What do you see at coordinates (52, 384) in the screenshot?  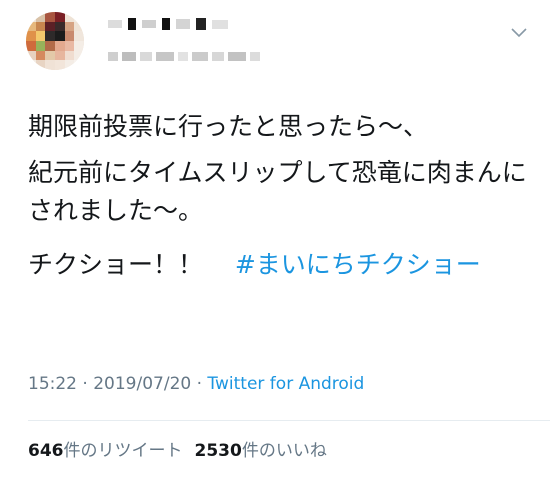 I see `tweet-time: 15:22` at bounding box center [52, 384].